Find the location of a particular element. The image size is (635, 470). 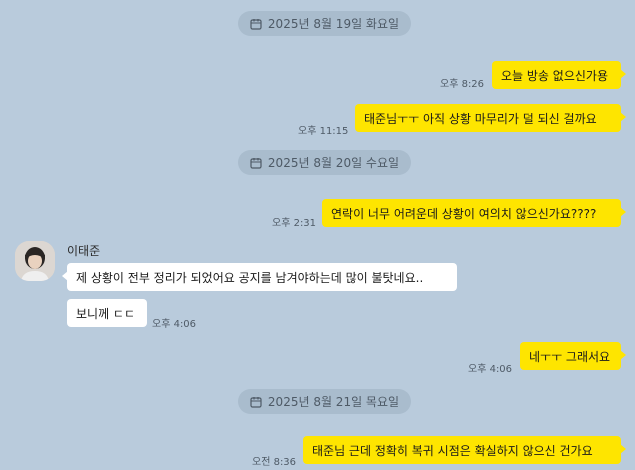

message-time: 오후 2:31 is located at coordinates (294, 223).